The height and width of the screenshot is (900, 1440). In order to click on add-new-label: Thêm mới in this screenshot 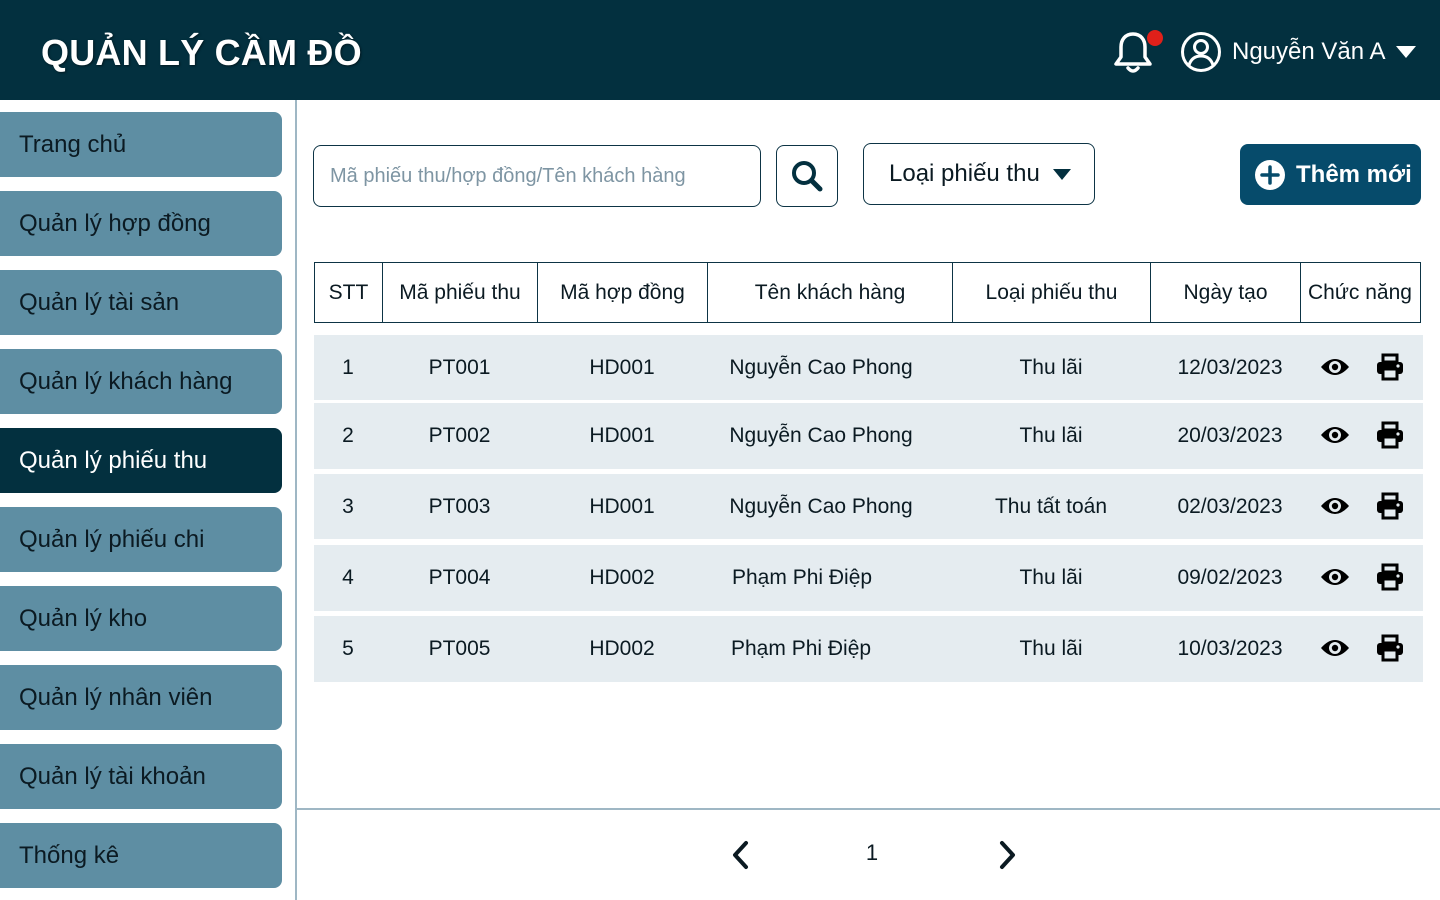, I will do `click(1354, 174)`.